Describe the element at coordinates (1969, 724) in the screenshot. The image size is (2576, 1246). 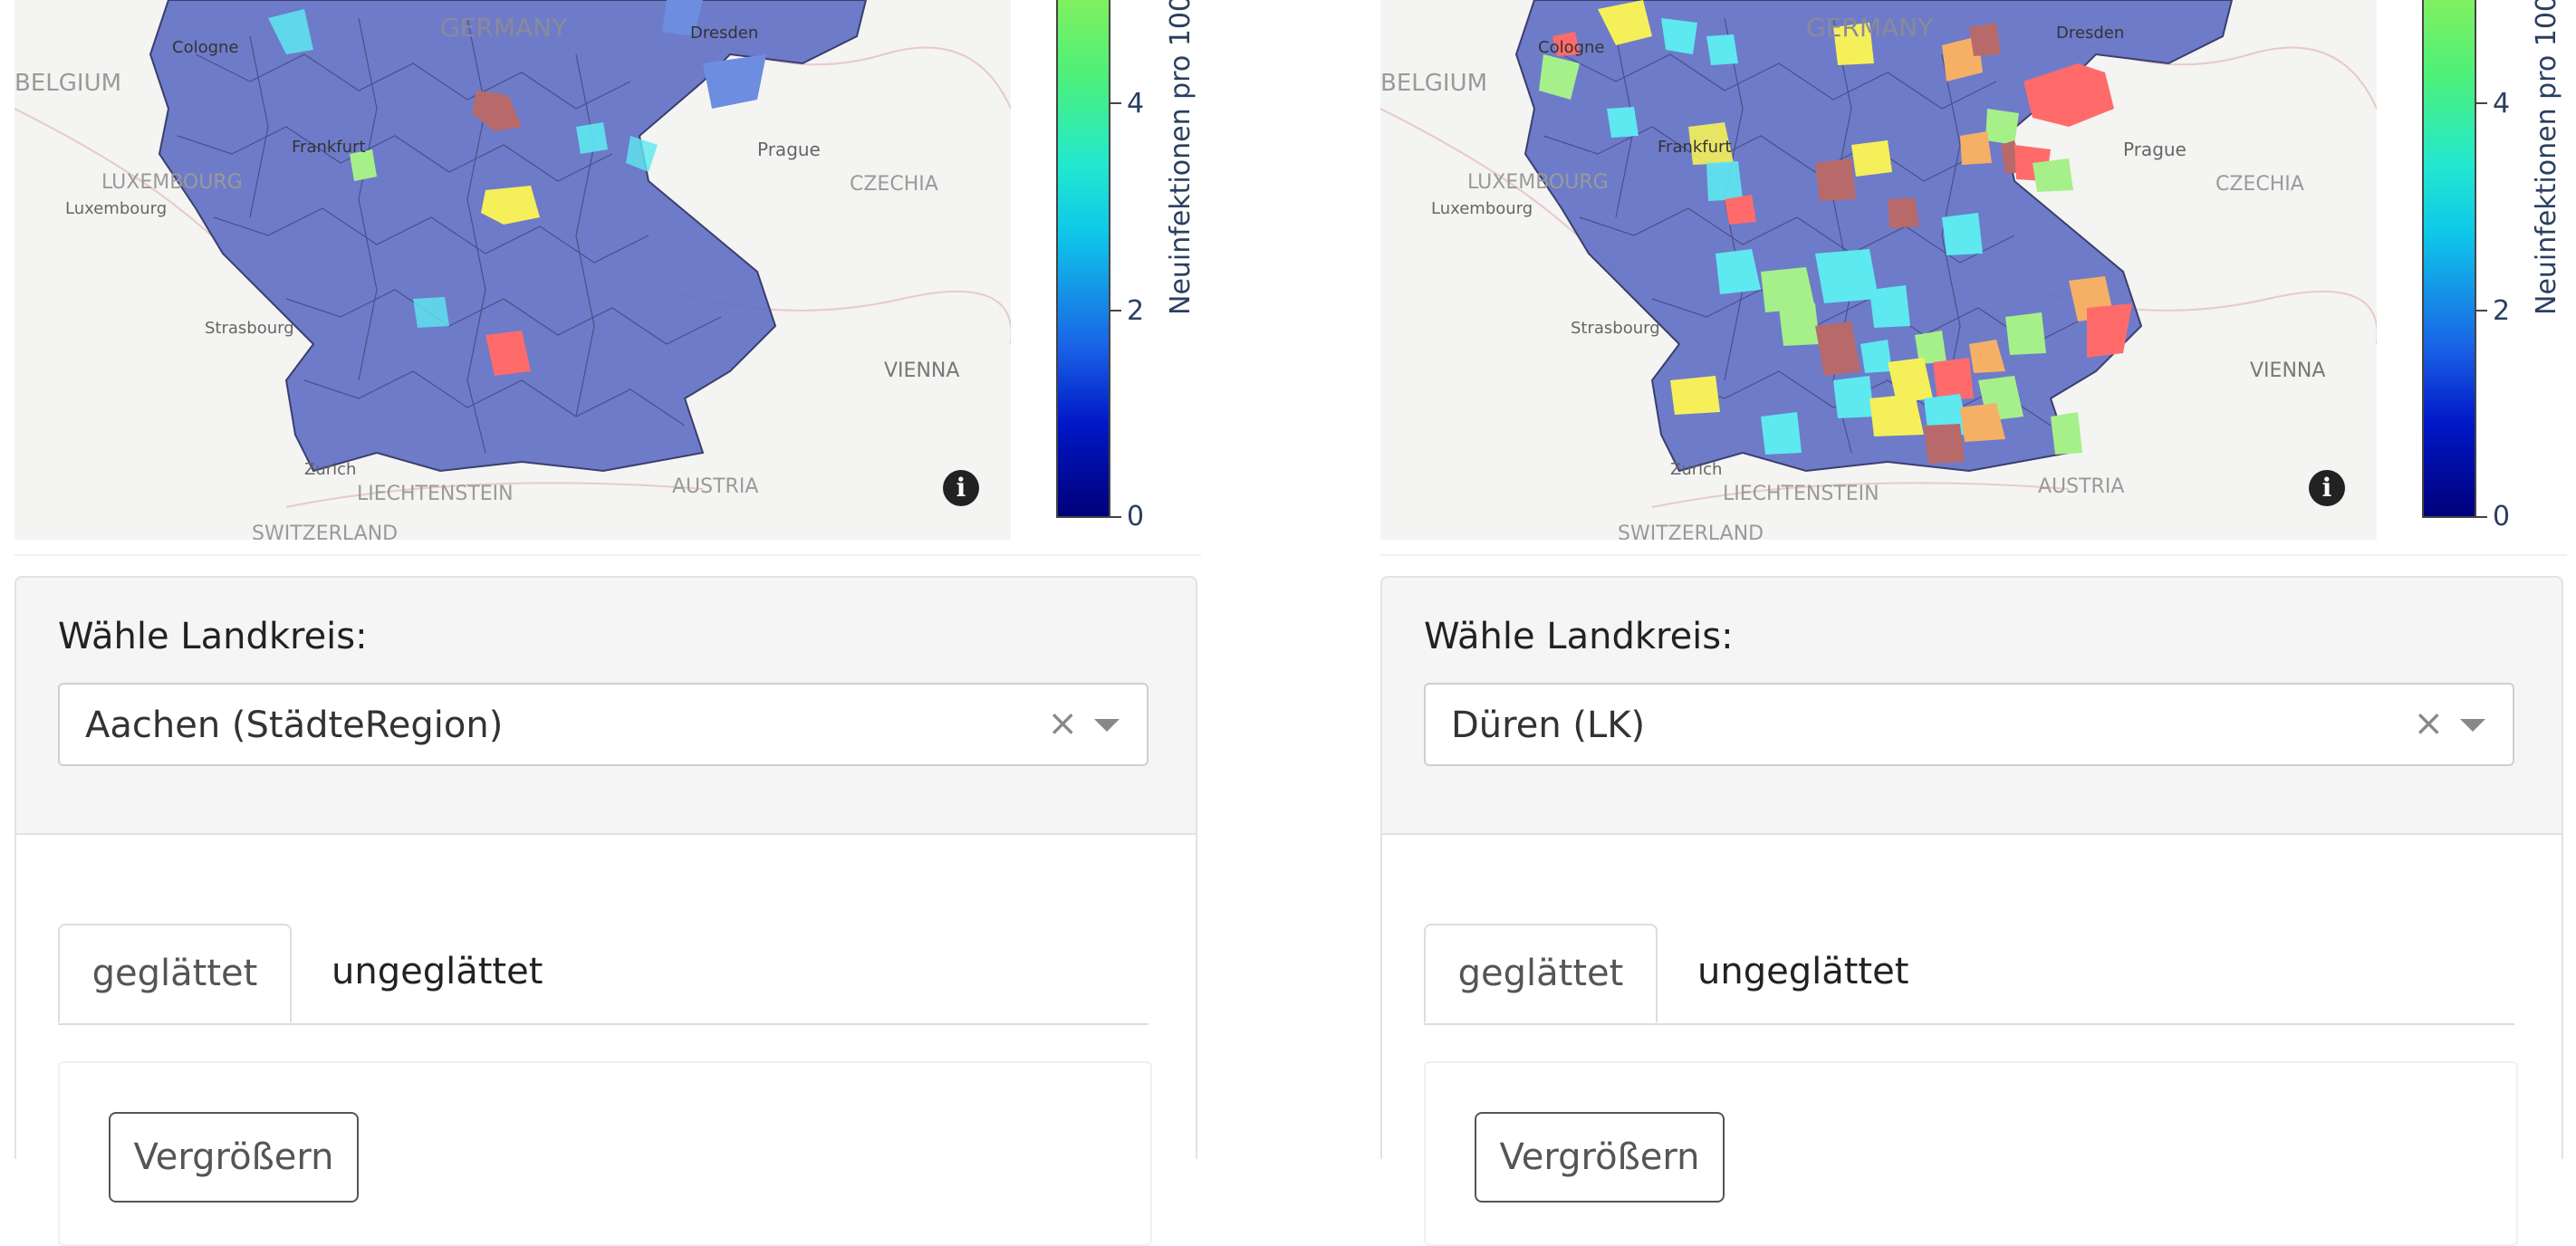
I see `district-select: Düren (LK) ×` at that location.